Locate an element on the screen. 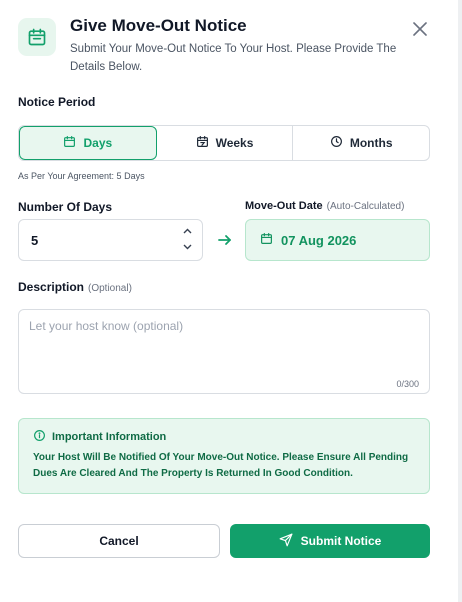 Image resolution: width=462 pixels, height=602 pixels. notice-period-selector: Days Weeks Months is located at coordinates (224, 143).